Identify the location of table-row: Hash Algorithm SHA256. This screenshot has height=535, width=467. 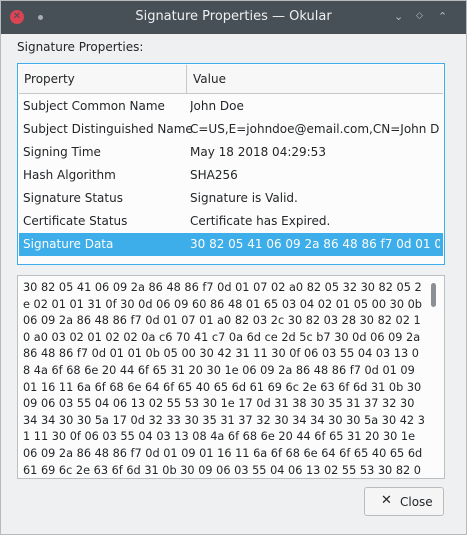
(231, 175).